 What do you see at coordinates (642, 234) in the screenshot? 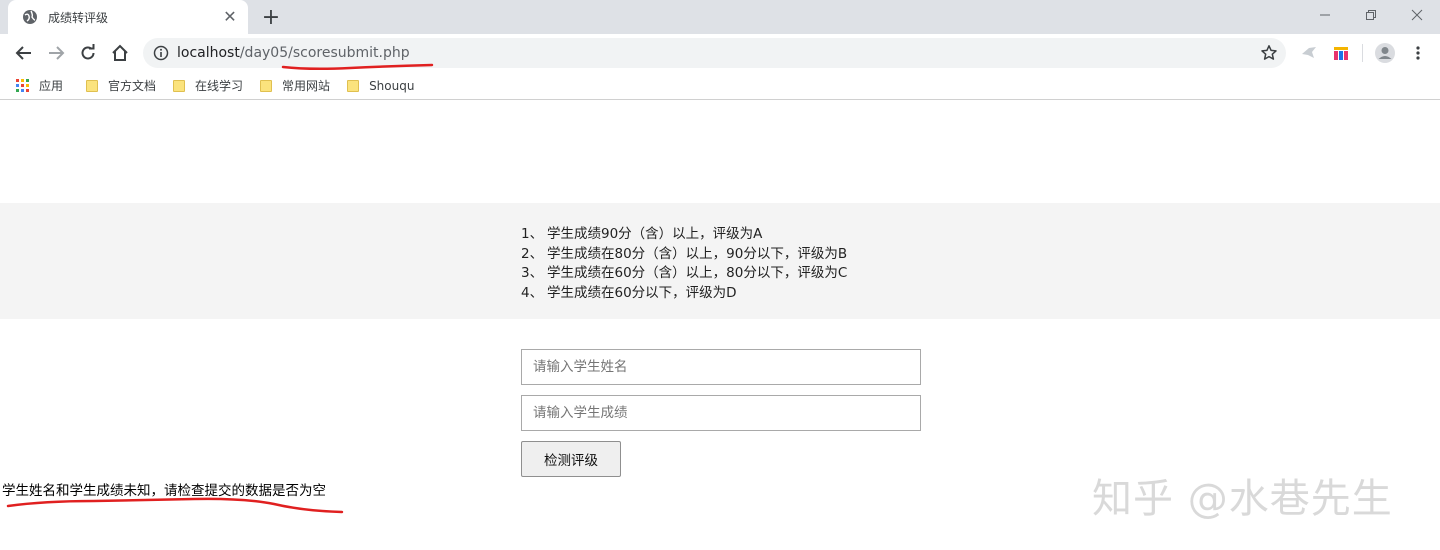
I see `rule-item: 1、 学生成绩90分（含）以上，评级为A` at bounding box center [642, 234].